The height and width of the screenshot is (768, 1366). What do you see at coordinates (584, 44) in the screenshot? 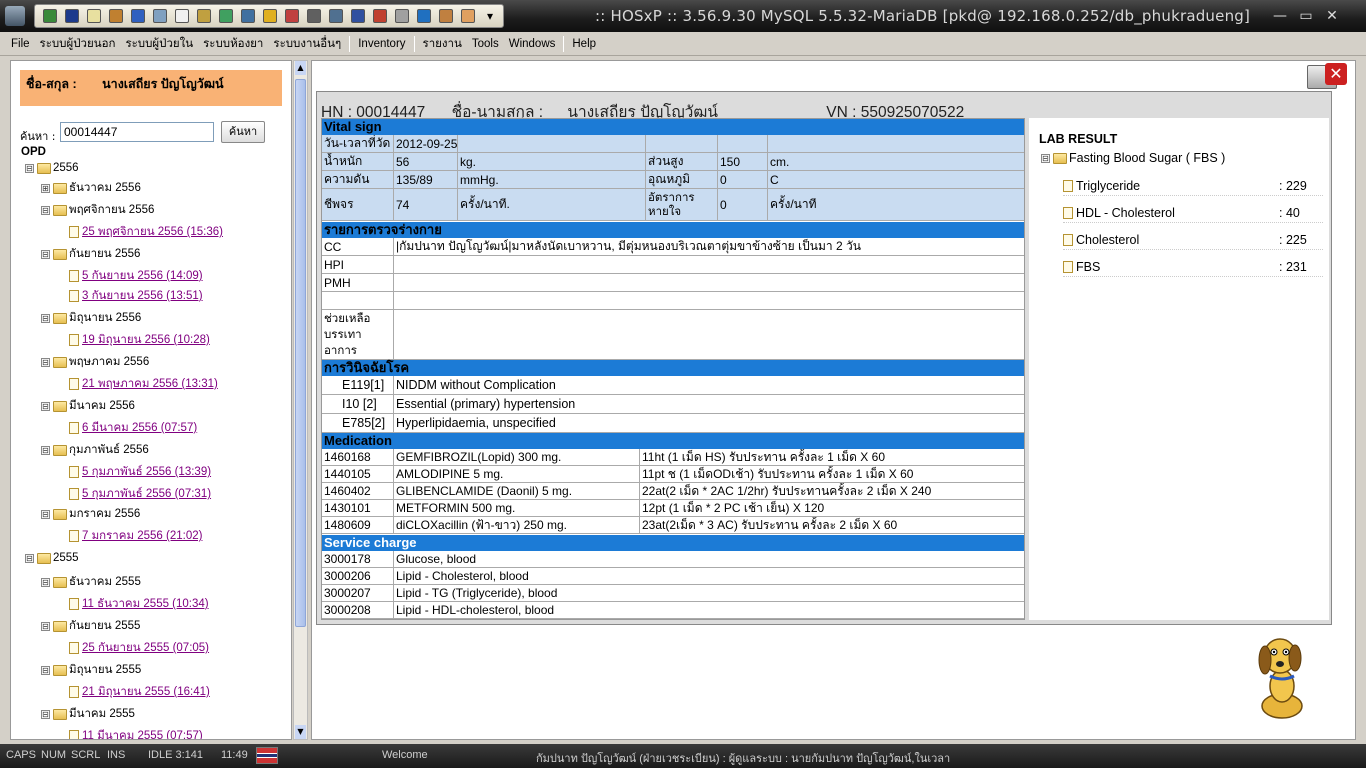
I see `menu-item: Help` at bounding box center [584, 44].